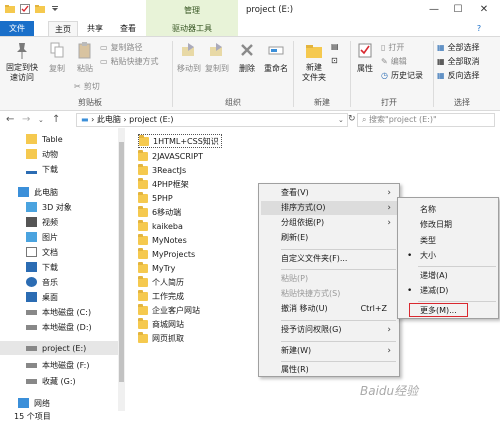  I want to click on nav-item-documents: 文档, so click(59, 252).